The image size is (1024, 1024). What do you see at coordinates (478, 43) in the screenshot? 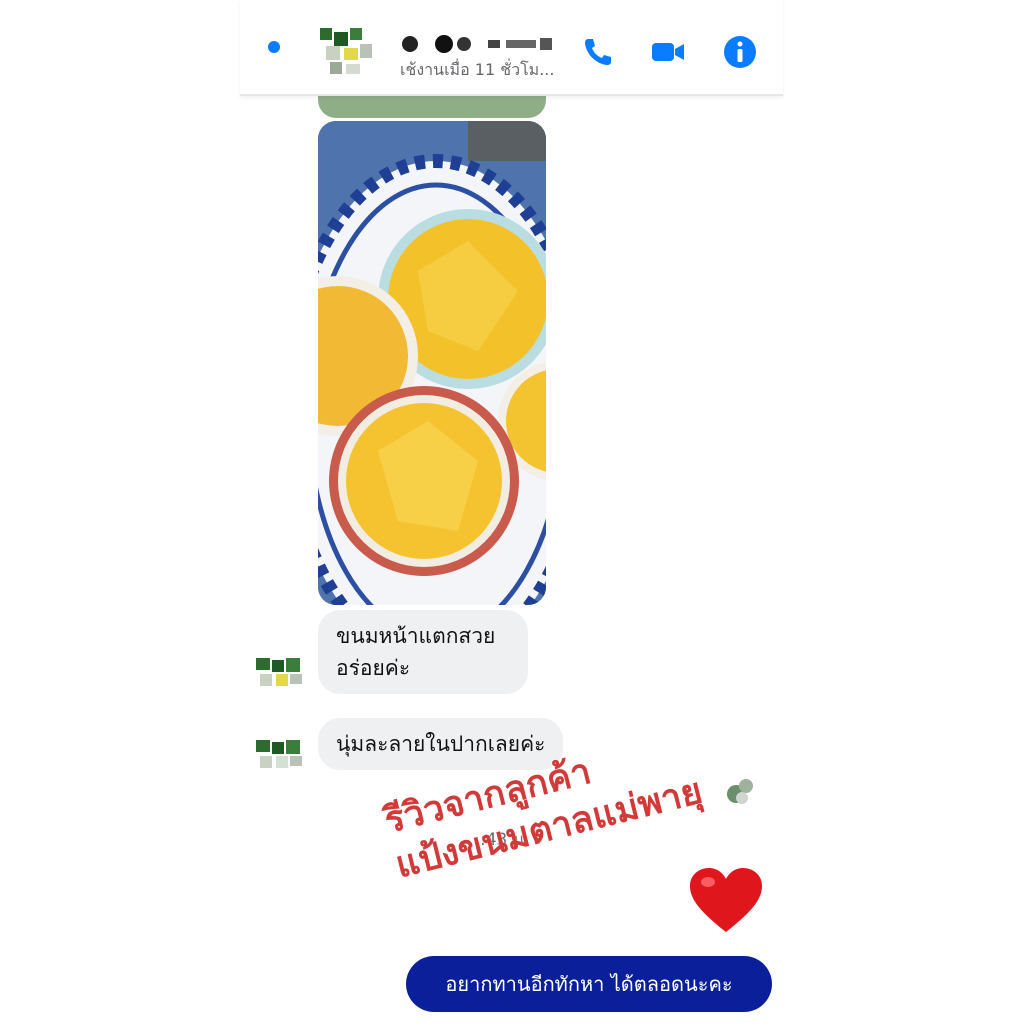
I see `contact-name` at bounding box center [478, 43].